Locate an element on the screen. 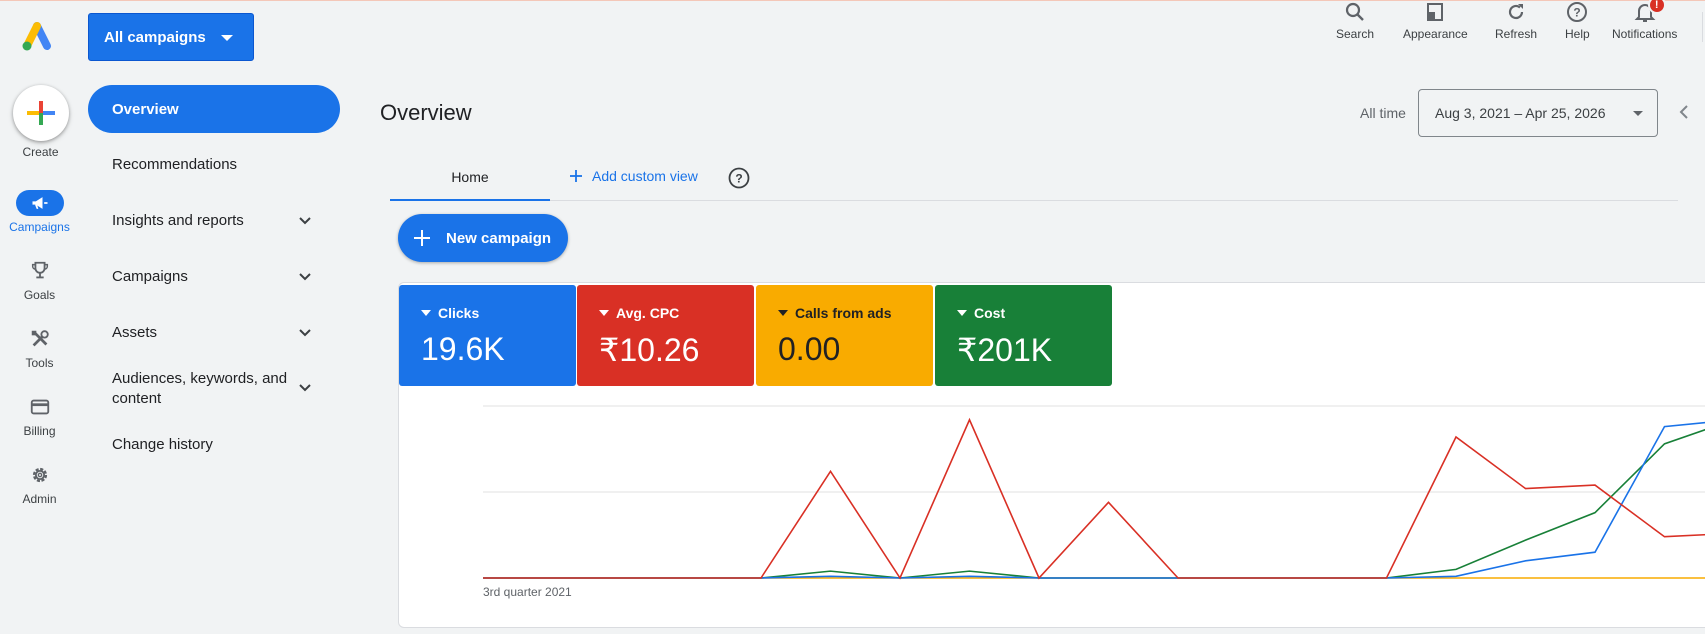 This screenshot has width=1705, height=634. rail-item-billing: Billing is located at coordinates (39, 416).